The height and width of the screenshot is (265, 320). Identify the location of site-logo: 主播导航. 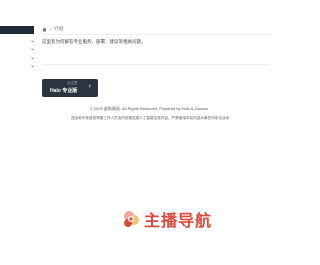
(166, 219).